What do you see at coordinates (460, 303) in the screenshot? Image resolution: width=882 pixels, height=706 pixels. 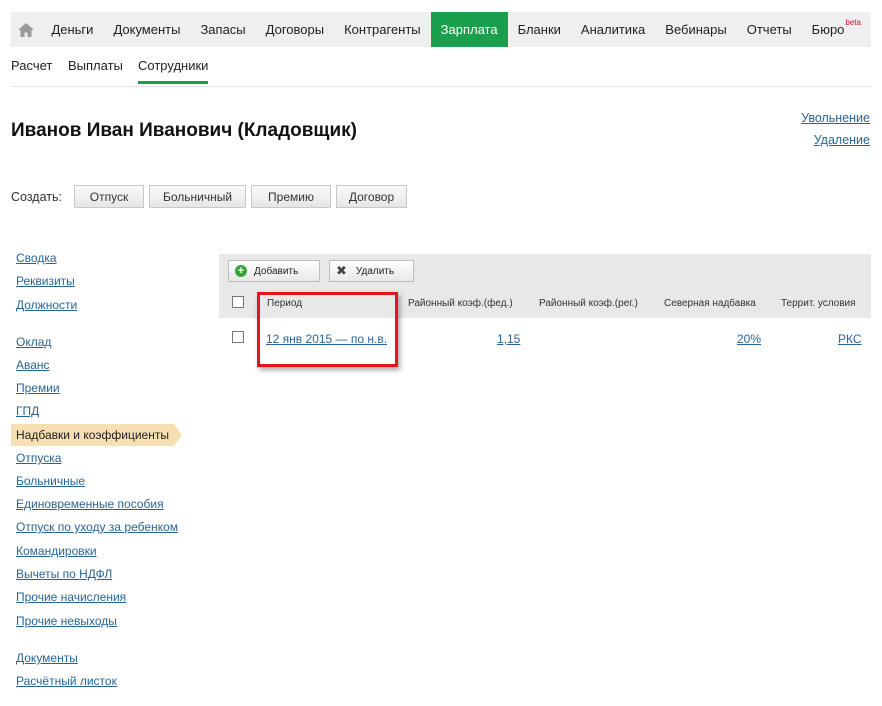 I see `column-header-regional-fed: Районный коэф.(фед.)` at bounding box center [460, 303].